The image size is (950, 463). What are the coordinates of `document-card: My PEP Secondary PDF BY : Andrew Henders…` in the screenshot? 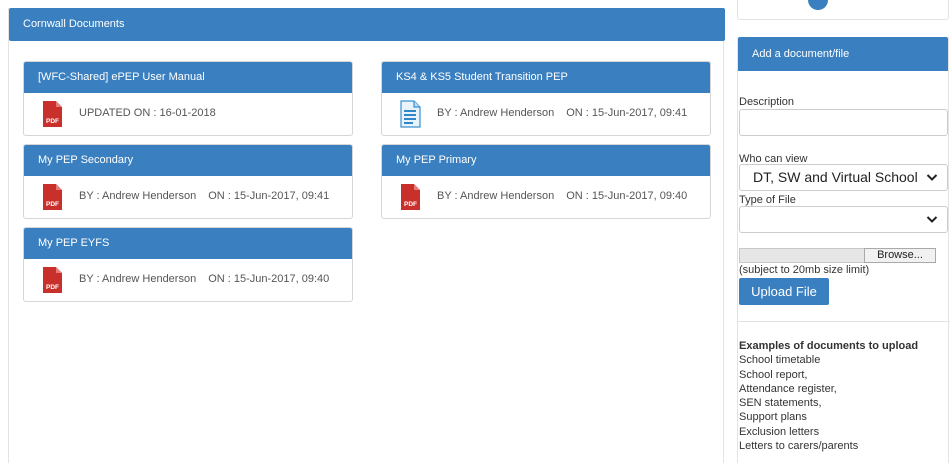 It's located at (188, 181).